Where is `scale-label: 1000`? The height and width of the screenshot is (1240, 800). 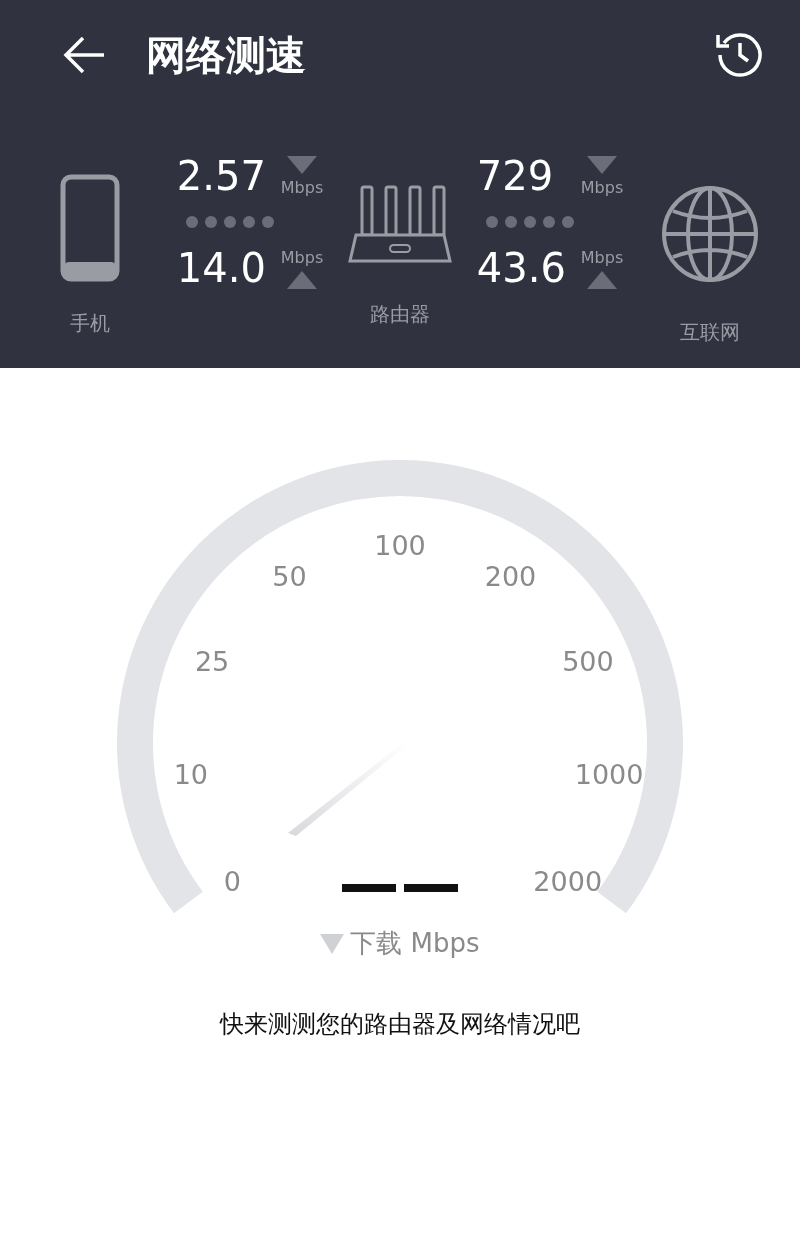 scale-label: 1000 is located at coordinates (609, 774).